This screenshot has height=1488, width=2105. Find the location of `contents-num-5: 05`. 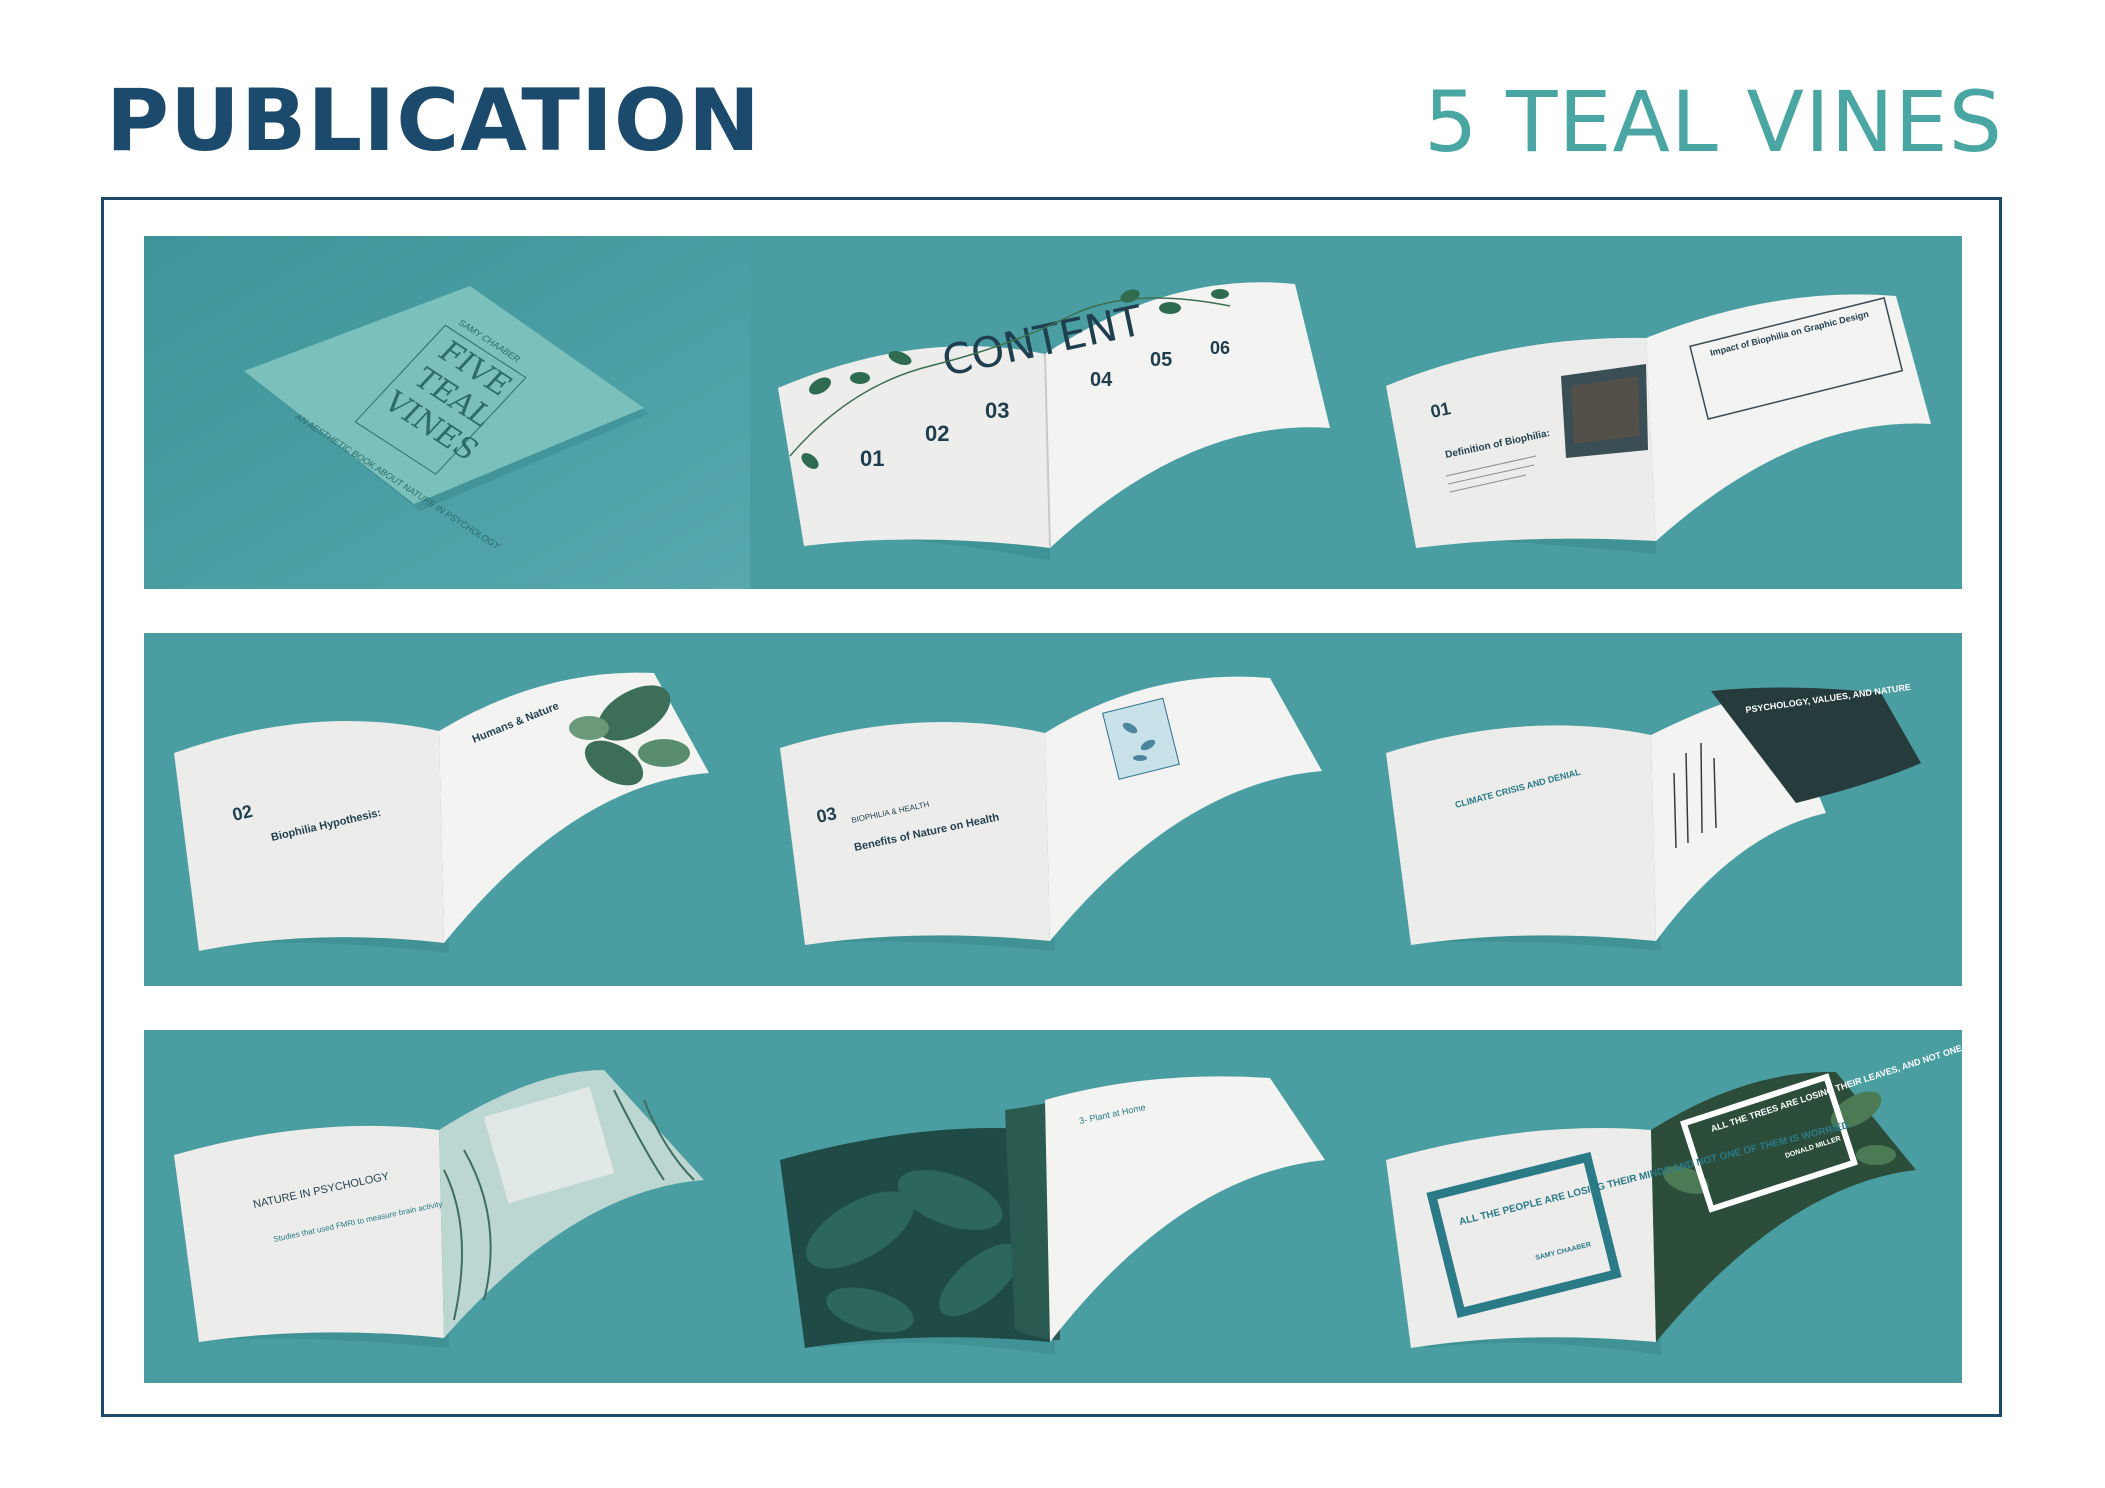

contents-num-5: 05 is located at coordinates (1161, 360).